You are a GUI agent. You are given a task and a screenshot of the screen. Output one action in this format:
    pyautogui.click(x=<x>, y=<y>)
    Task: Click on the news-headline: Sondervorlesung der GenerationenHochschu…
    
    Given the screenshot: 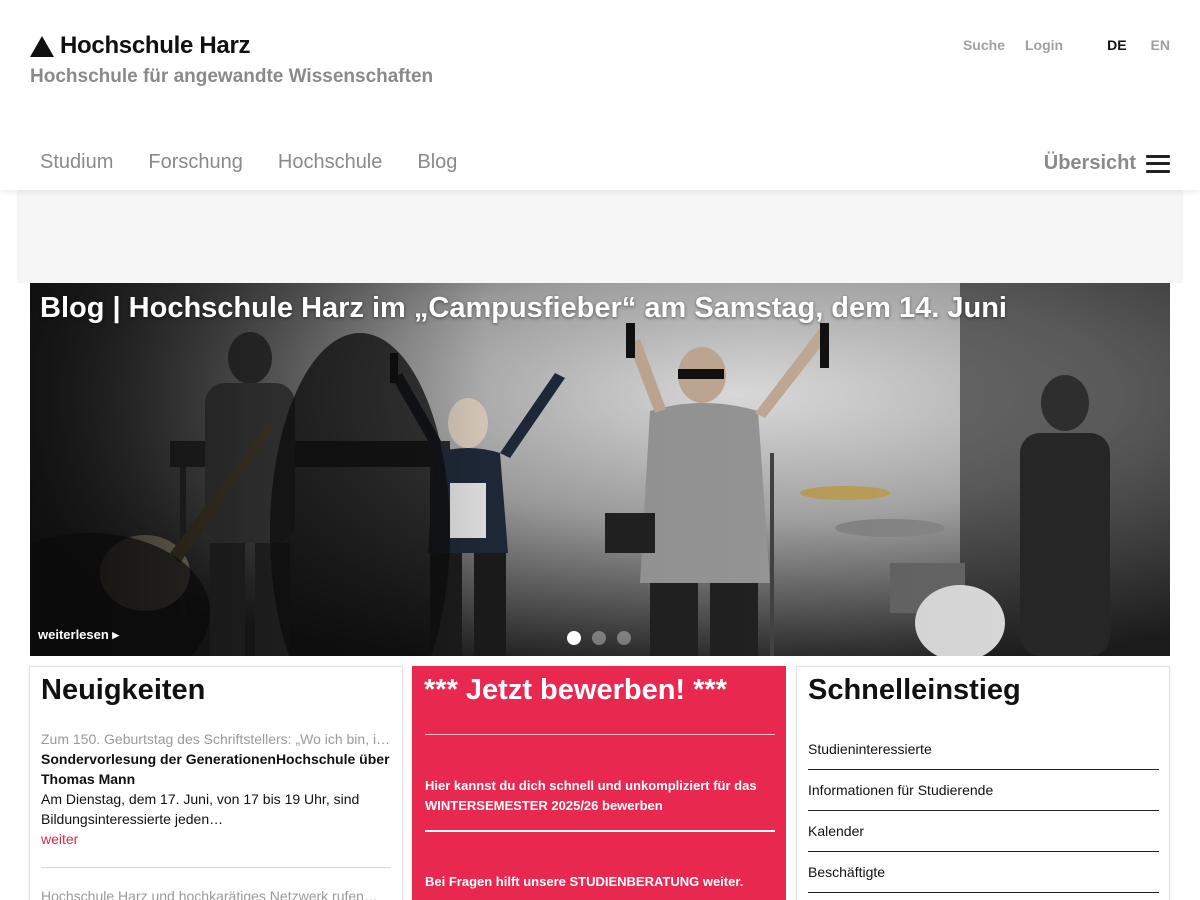 What is the action you would take?
    pyautogui.click(x=216, y=769)
    